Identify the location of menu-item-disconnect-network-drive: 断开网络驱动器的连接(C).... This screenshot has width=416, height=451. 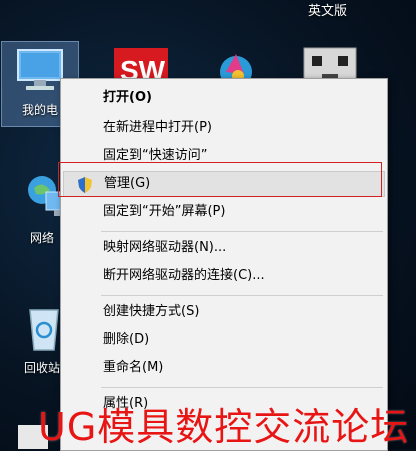
(224, 276).